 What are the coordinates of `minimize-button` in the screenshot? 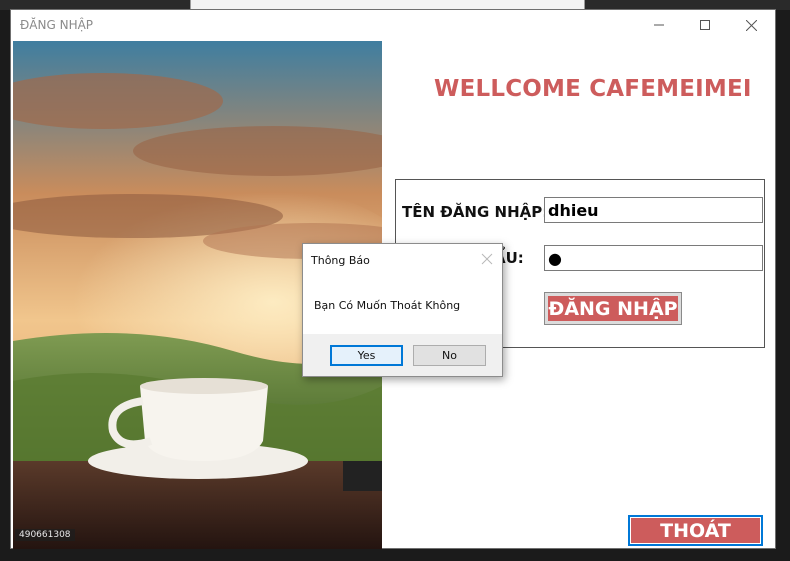 It's located at (659, 25).